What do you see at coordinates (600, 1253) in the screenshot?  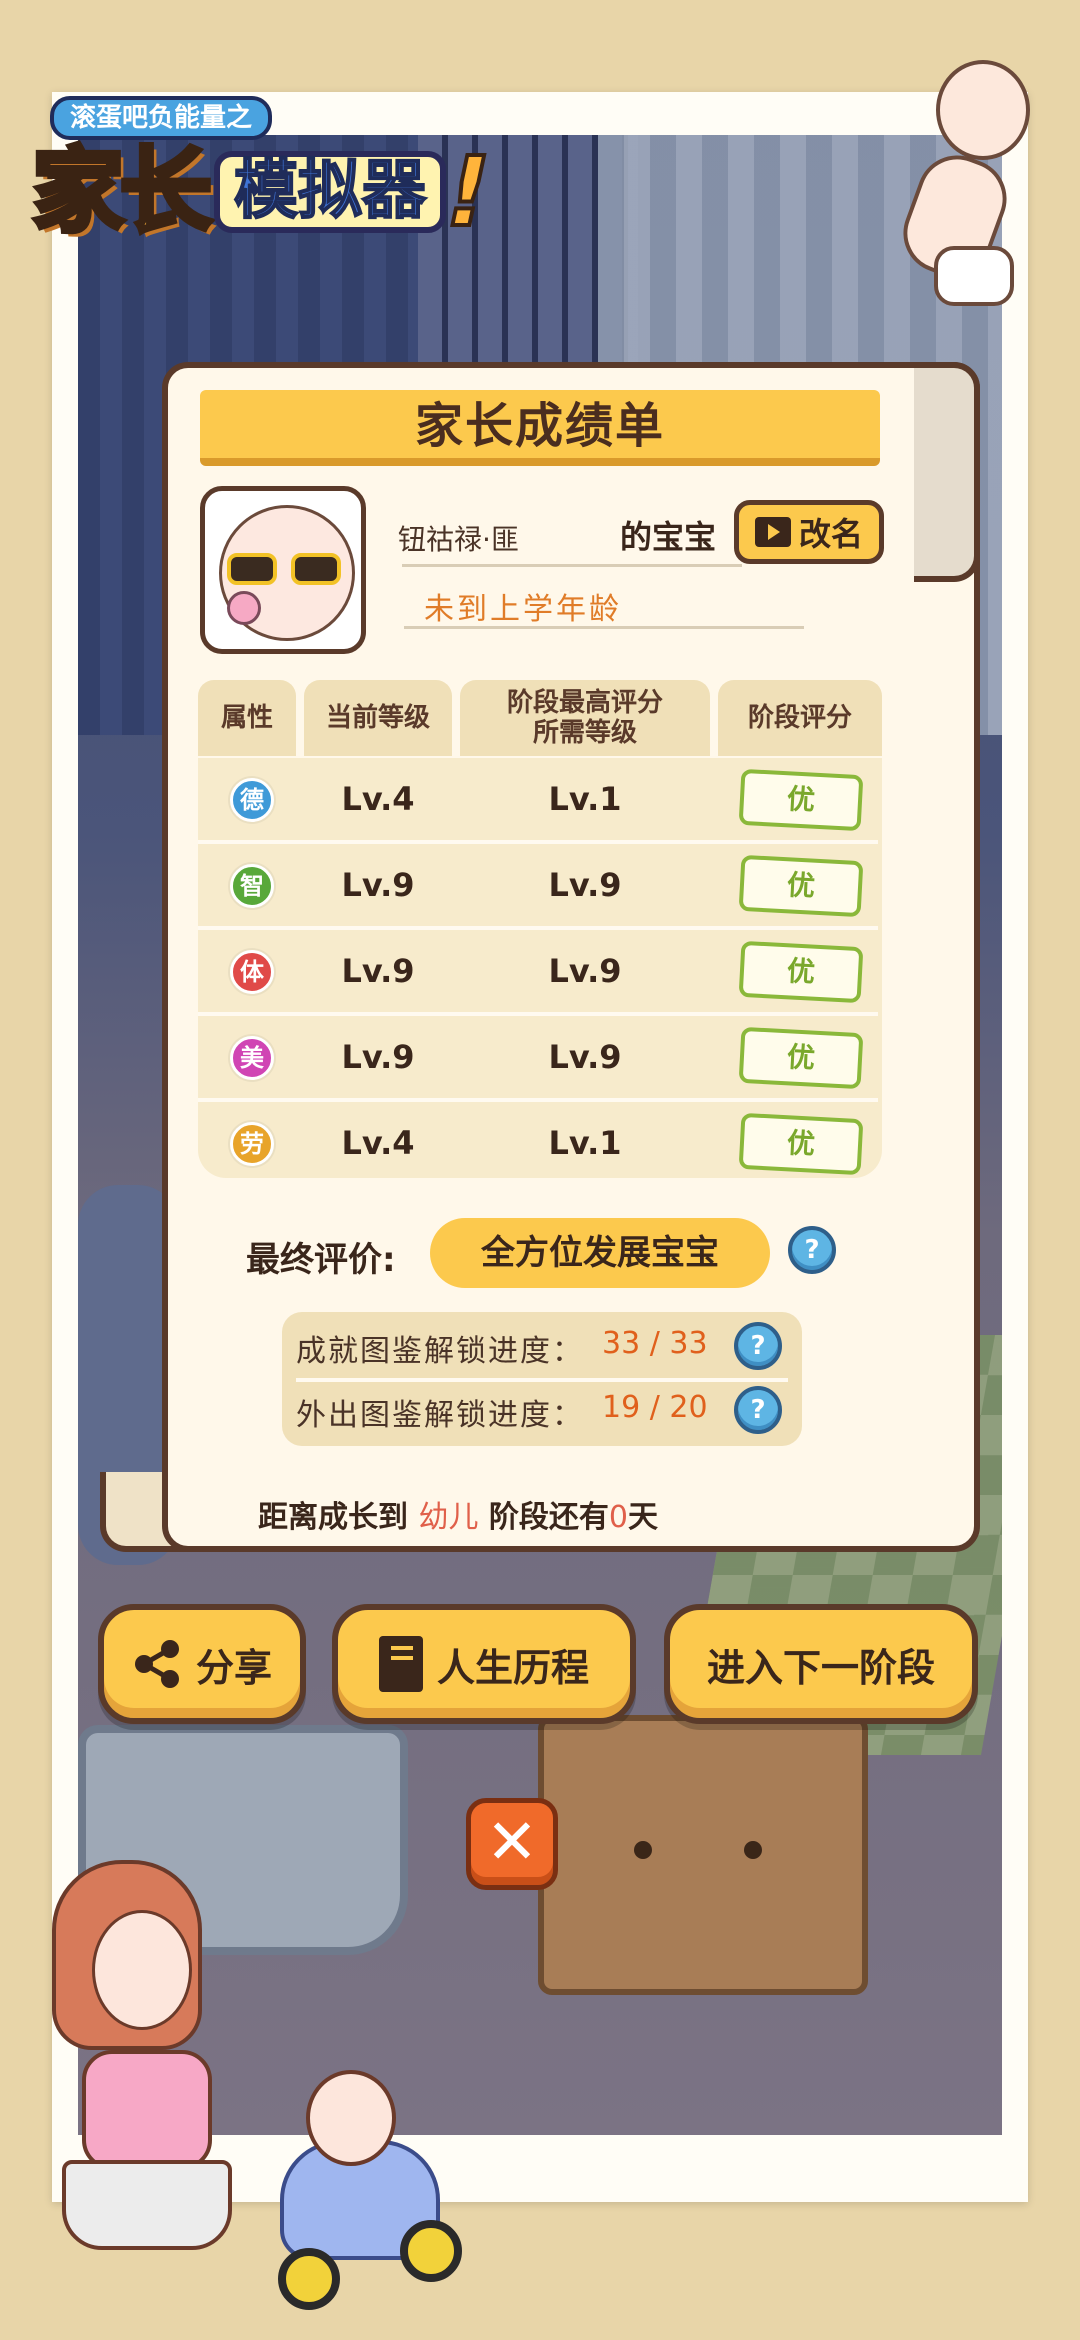 I see `final-evaluation-value: 全方位发展宝宝` at bounding box center [600, 1253].